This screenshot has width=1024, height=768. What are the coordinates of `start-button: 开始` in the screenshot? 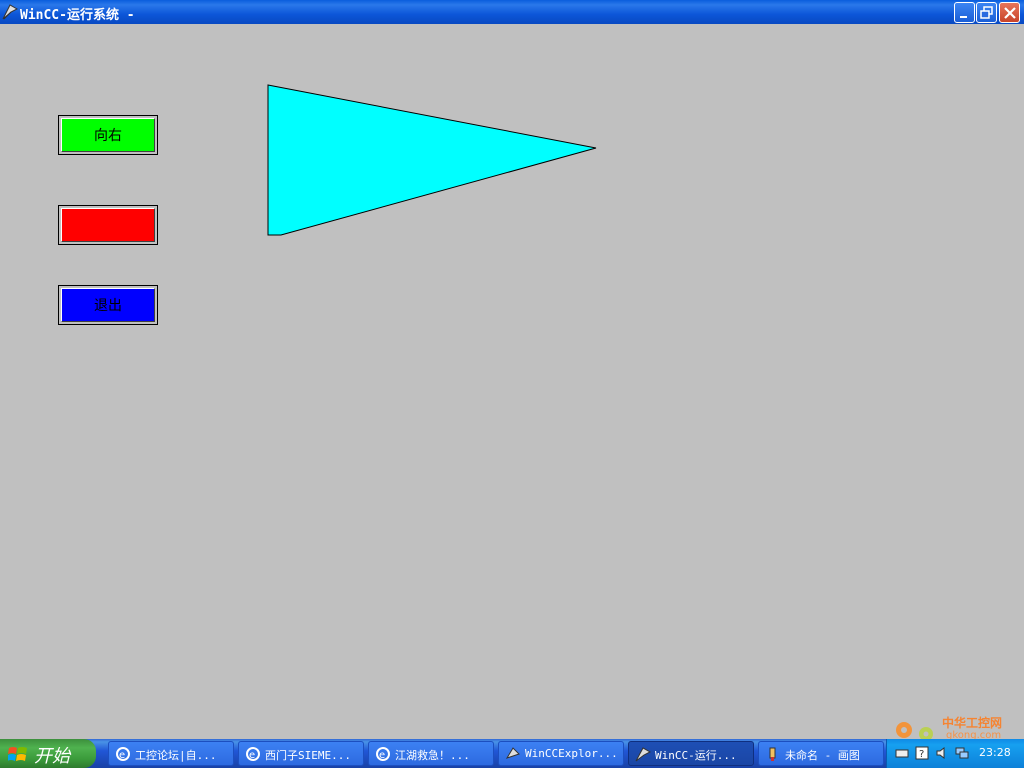 It's located at (48, 753).